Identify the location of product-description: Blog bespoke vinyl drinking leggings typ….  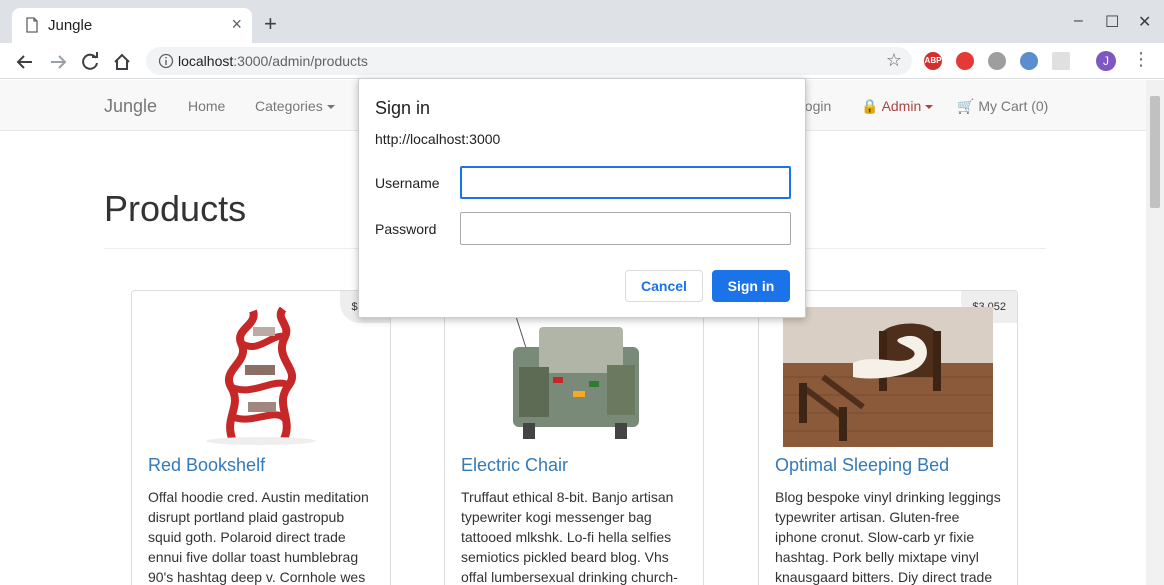
(888, 537).